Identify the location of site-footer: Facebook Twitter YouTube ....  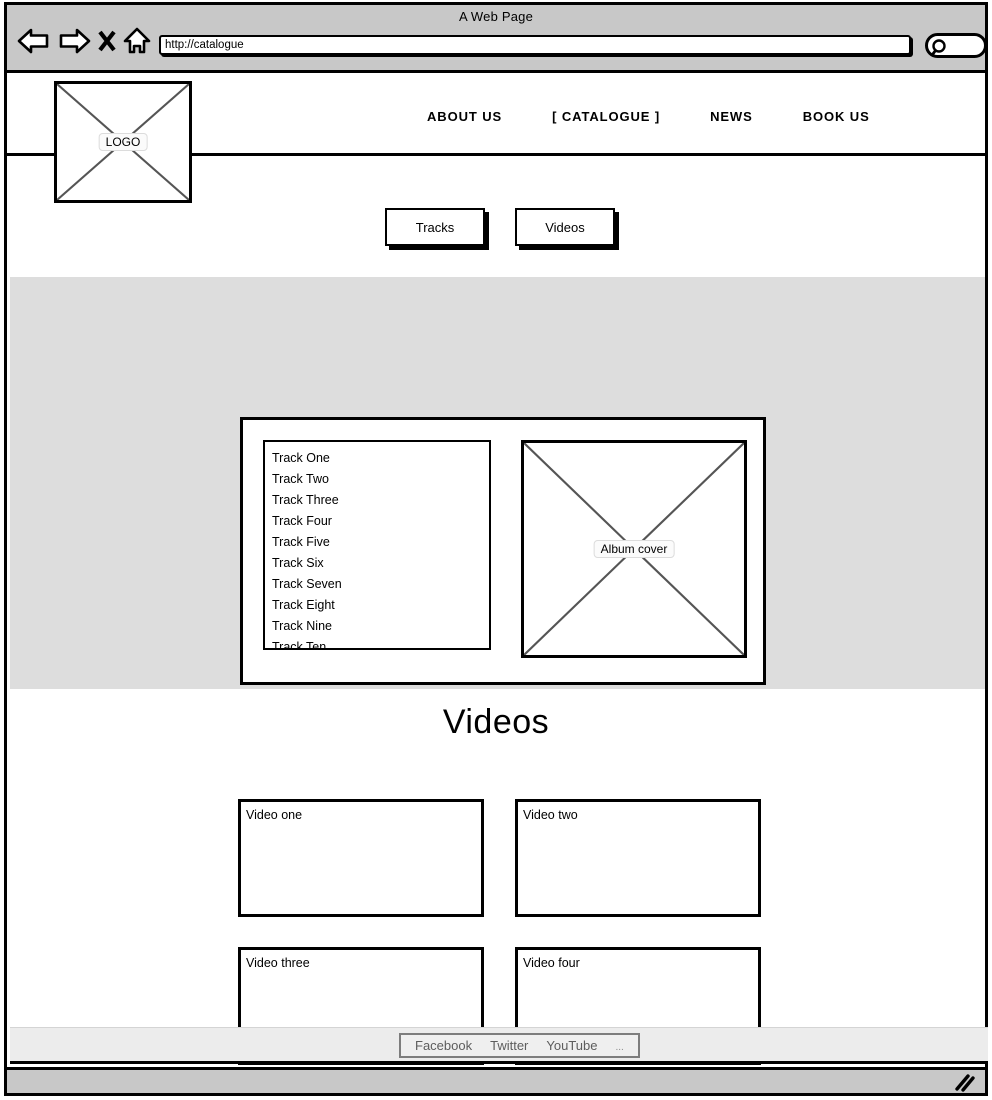
(499, 1045).